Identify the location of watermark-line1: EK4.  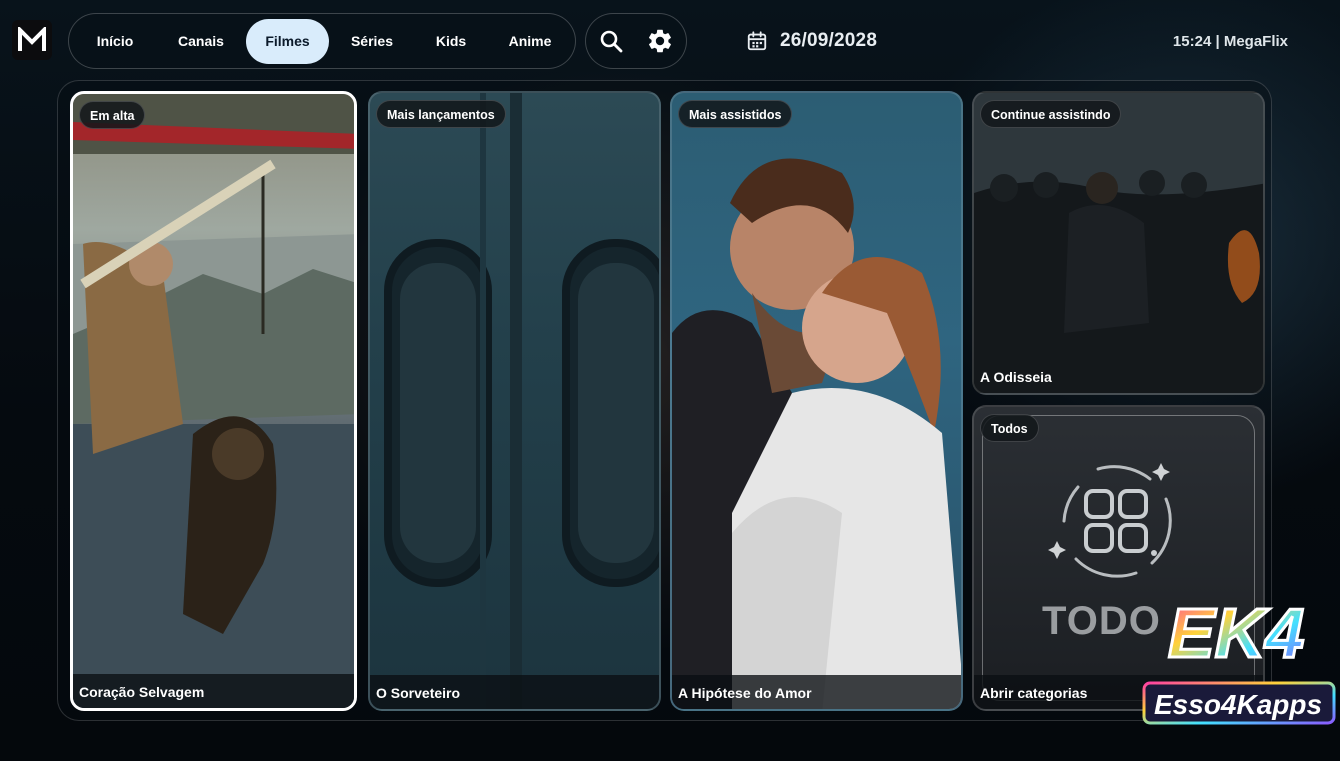
(1236, 633).